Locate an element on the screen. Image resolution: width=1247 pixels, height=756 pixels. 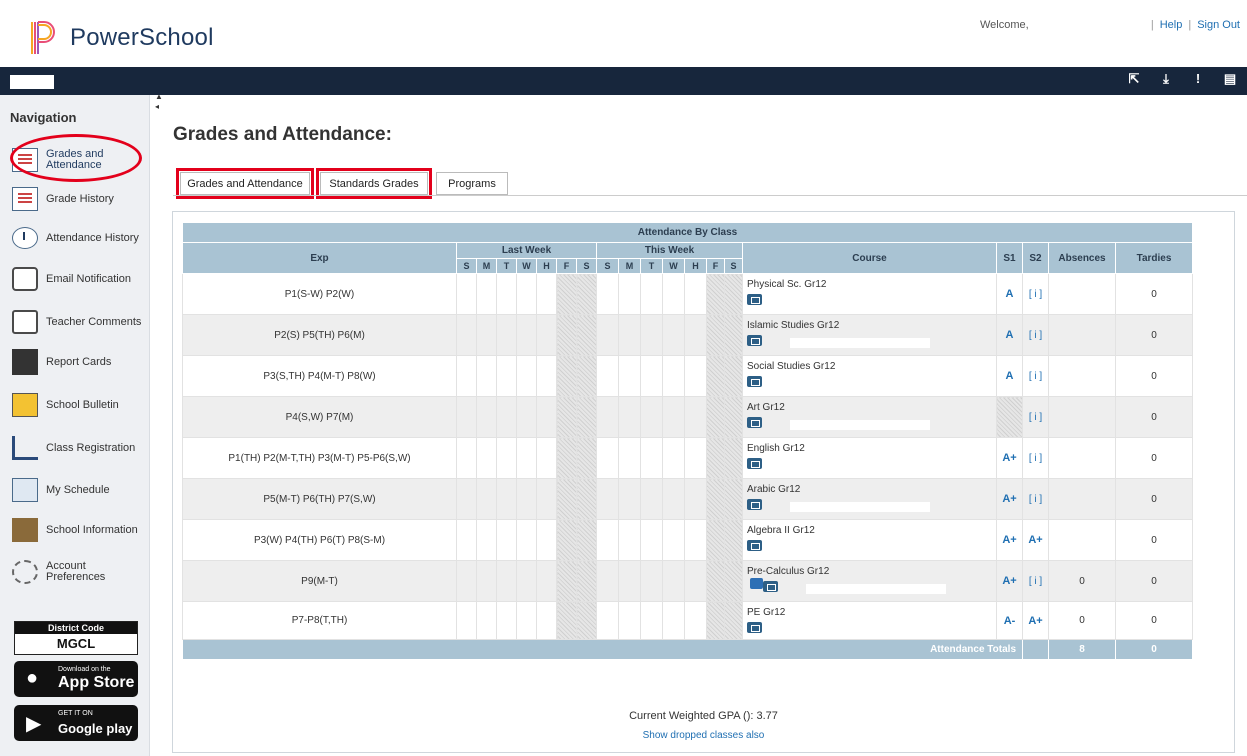
tab-grades-attendance: Grades and Attendance is located at coordinates (245, 183).